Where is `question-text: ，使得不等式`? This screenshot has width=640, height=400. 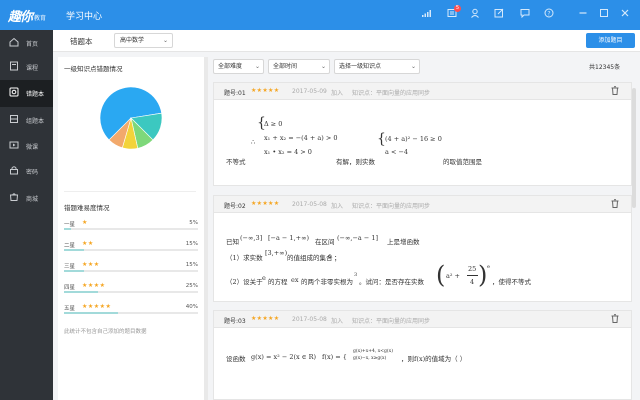 question-text: ，使得不等式 is located at coordinates (511, 282).